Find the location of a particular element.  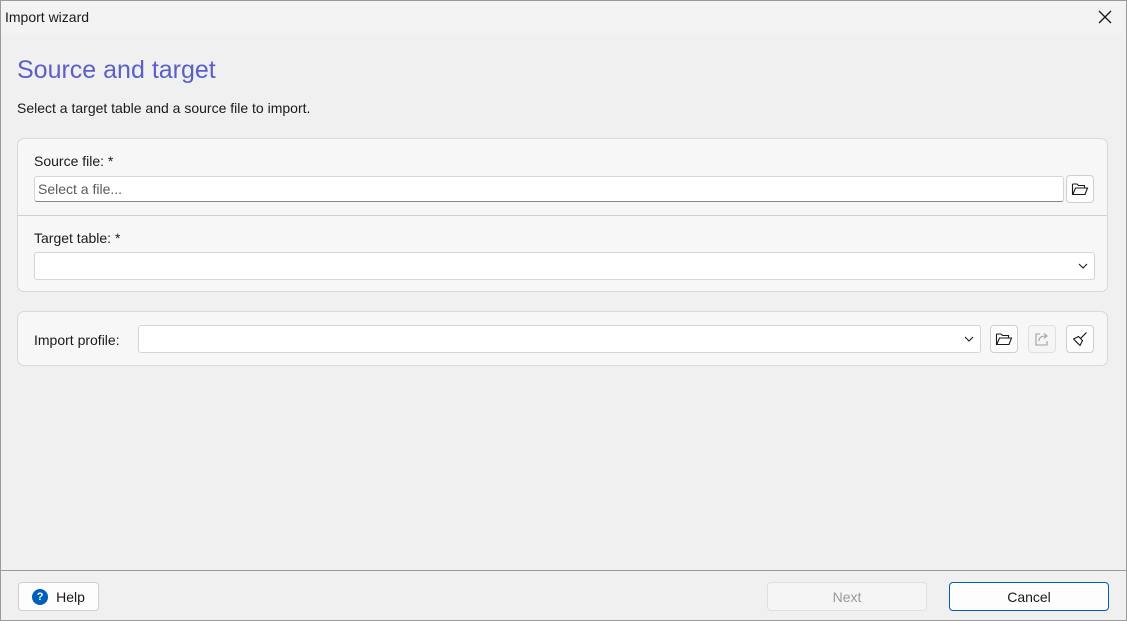

card-divider is located at coordinates (562, 215).